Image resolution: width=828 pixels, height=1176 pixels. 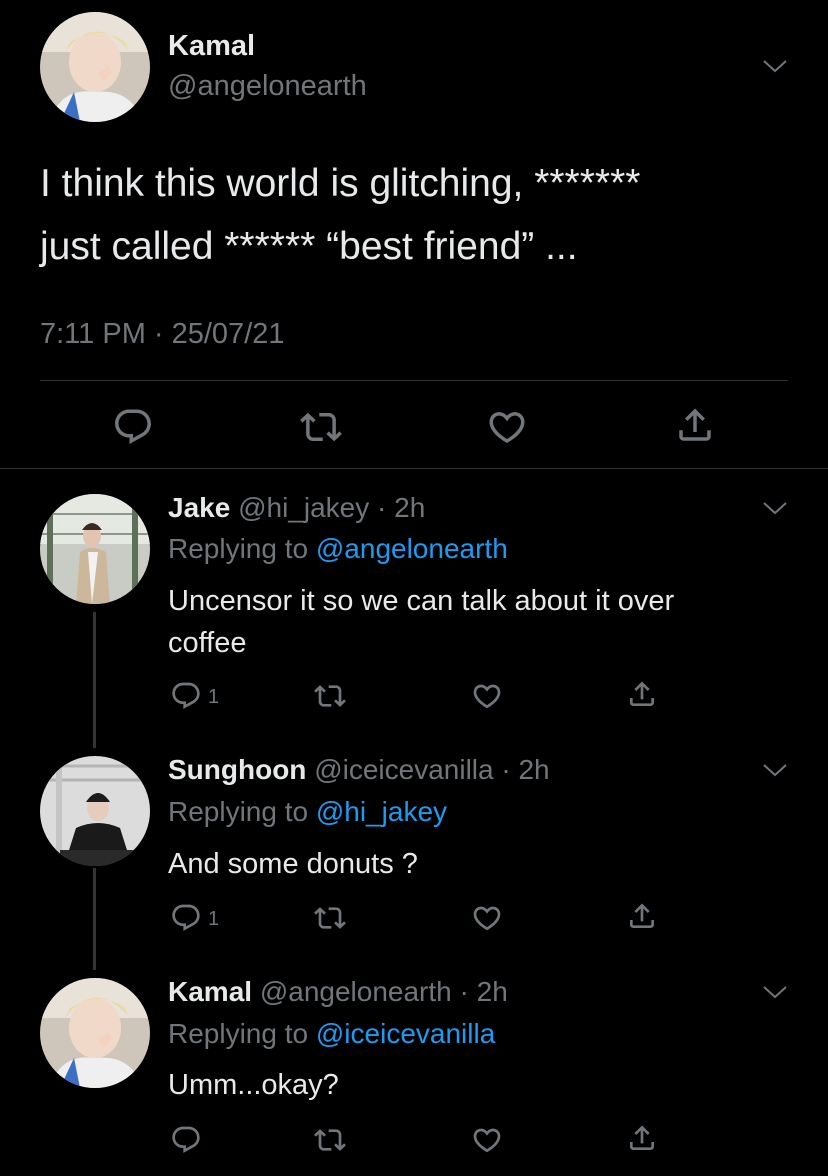 I want to click on reply-header: Kamal @angelonearth · 2h, so click(x=338, y=992).